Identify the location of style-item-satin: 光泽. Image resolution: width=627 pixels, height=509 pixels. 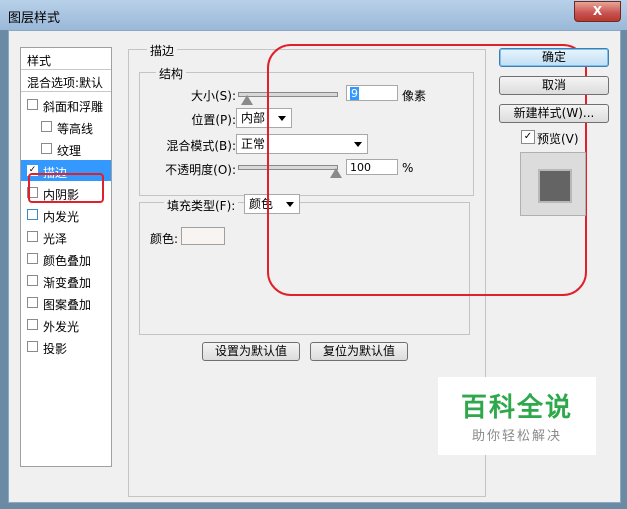
(66, 236).